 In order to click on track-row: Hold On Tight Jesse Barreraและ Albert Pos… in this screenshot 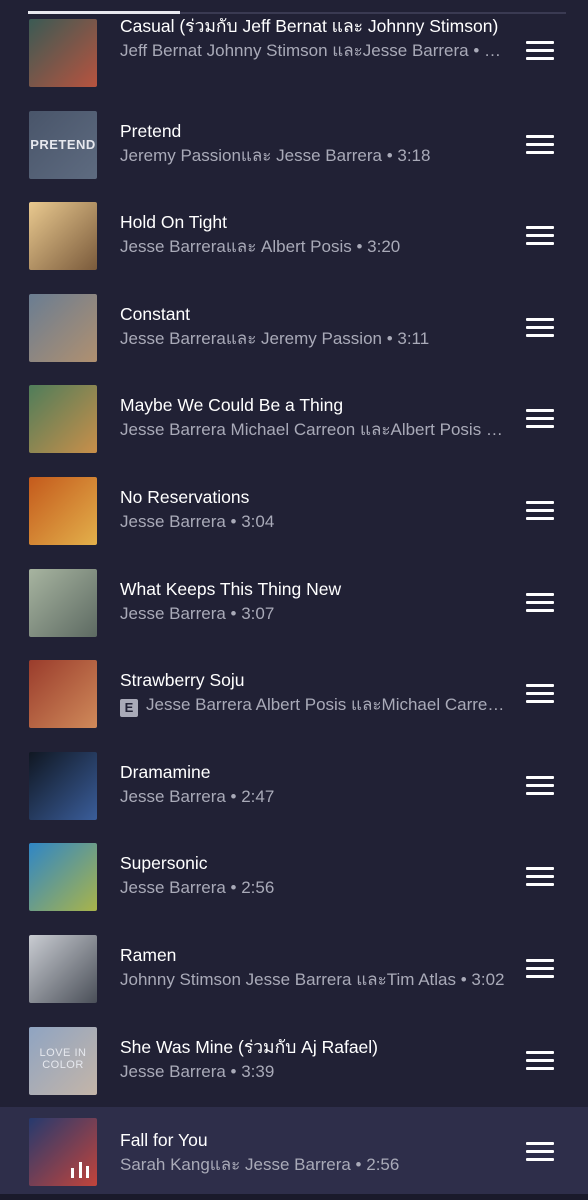, I will do `click(294, 237)`.